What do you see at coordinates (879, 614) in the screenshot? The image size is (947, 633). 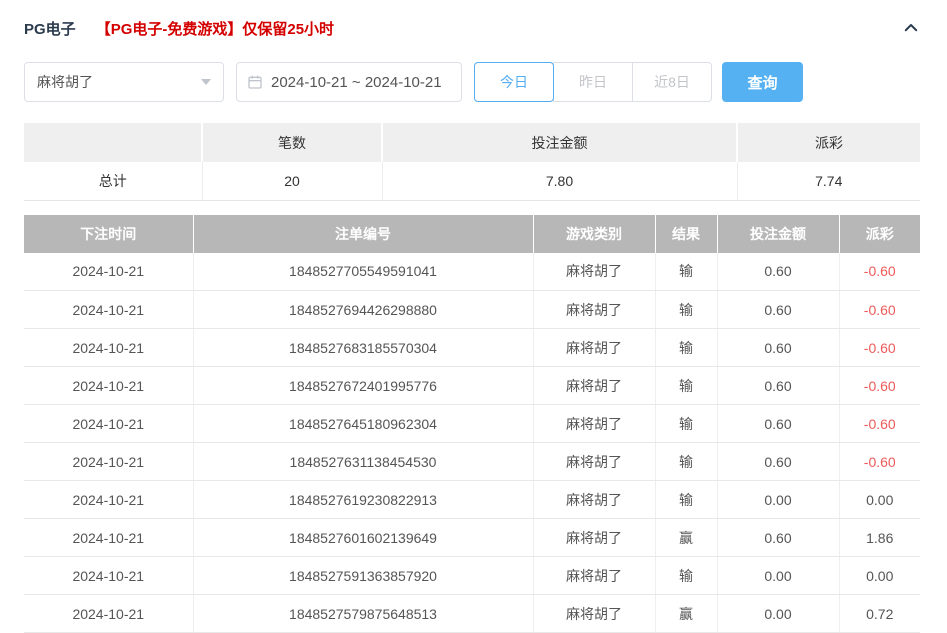 I see `cell-payout: 0.72` at bounding box center [879, 614].